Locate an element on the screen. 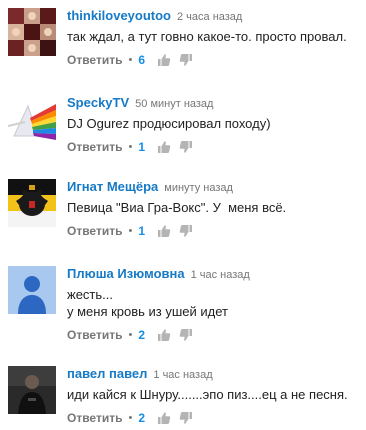 The width and height of the screenshot is (366, 430). comment-author-link: thinkiloveyoutoo is located at coordinates (119, 15).